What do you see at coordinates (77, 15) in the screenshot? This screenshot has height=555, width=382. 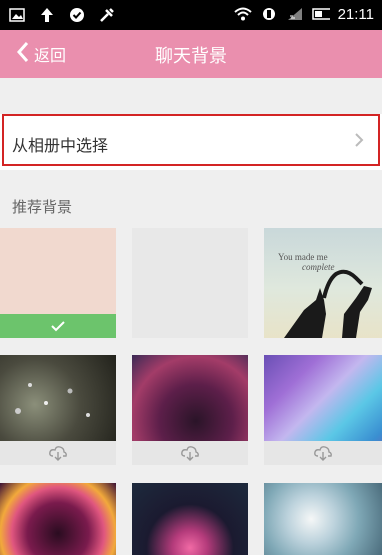 I see `check-shield-icon` at bounding box center [77, 15].